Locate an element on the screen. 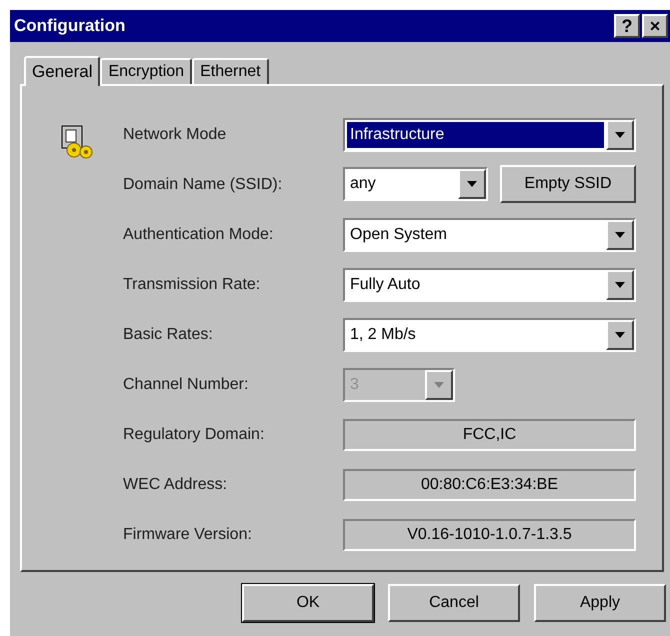 The image size is (670, 636). field-label: Authentication Mode: is located at coordinates (198, 235).